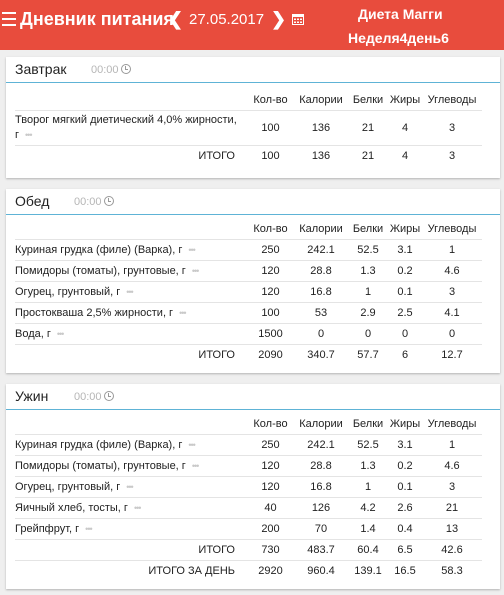 Image resolution: width=504 pixels, height=595 pixels. Describe the element at coordinates (405, 570) in the screenshot. I see `day-total-fat: 16.5` at that location.